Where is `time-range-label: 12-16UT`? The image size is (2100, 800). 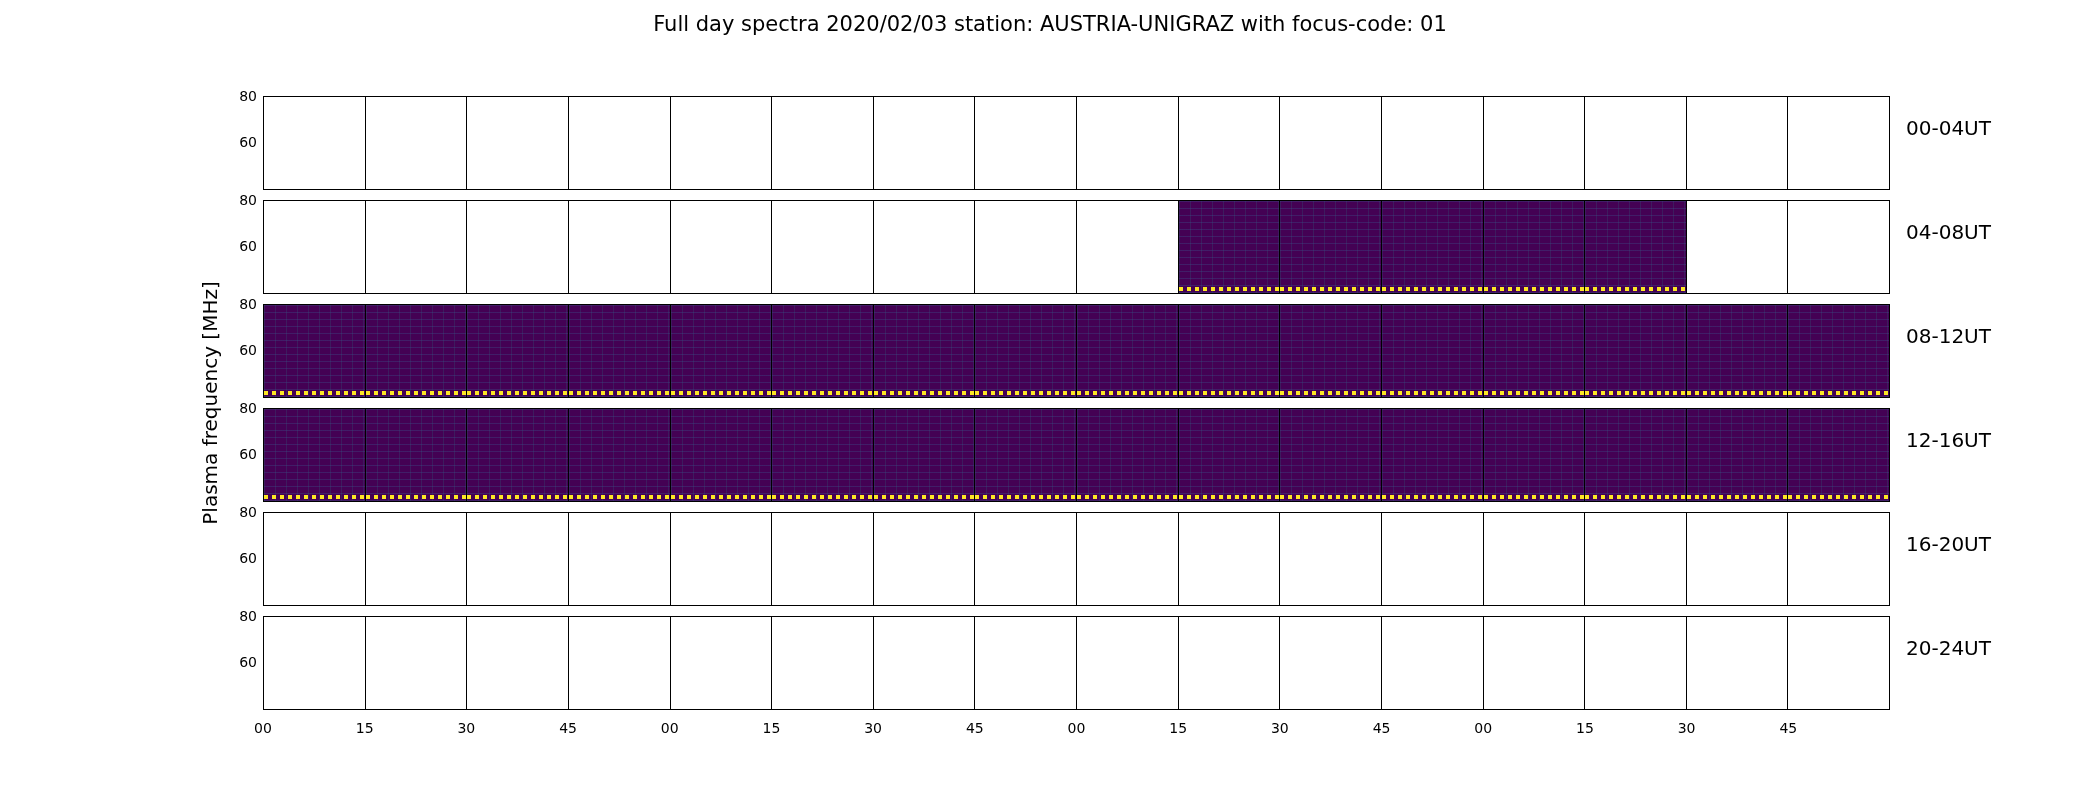
time-range-label: 12-16UT is located at coordinates (1948, 440).